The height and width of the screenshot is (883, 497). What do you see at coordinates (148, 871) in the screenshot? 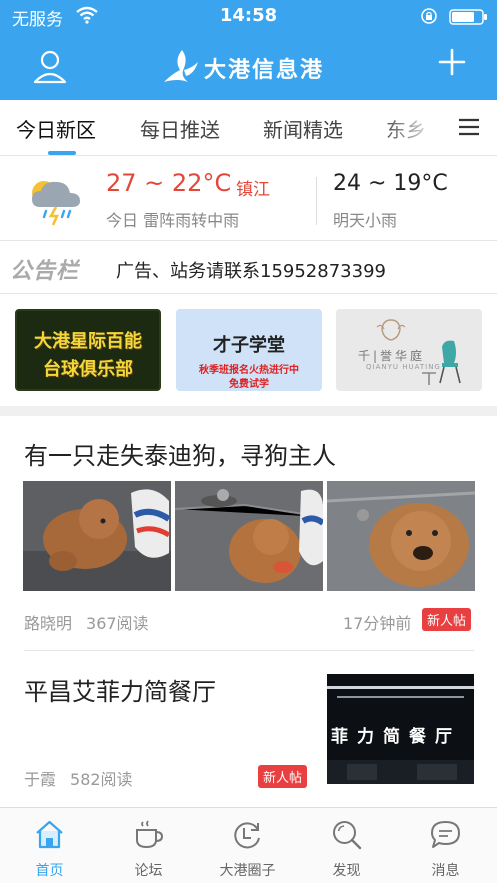
I see `nav-label: 论坛` at bounding box center [148, 871].